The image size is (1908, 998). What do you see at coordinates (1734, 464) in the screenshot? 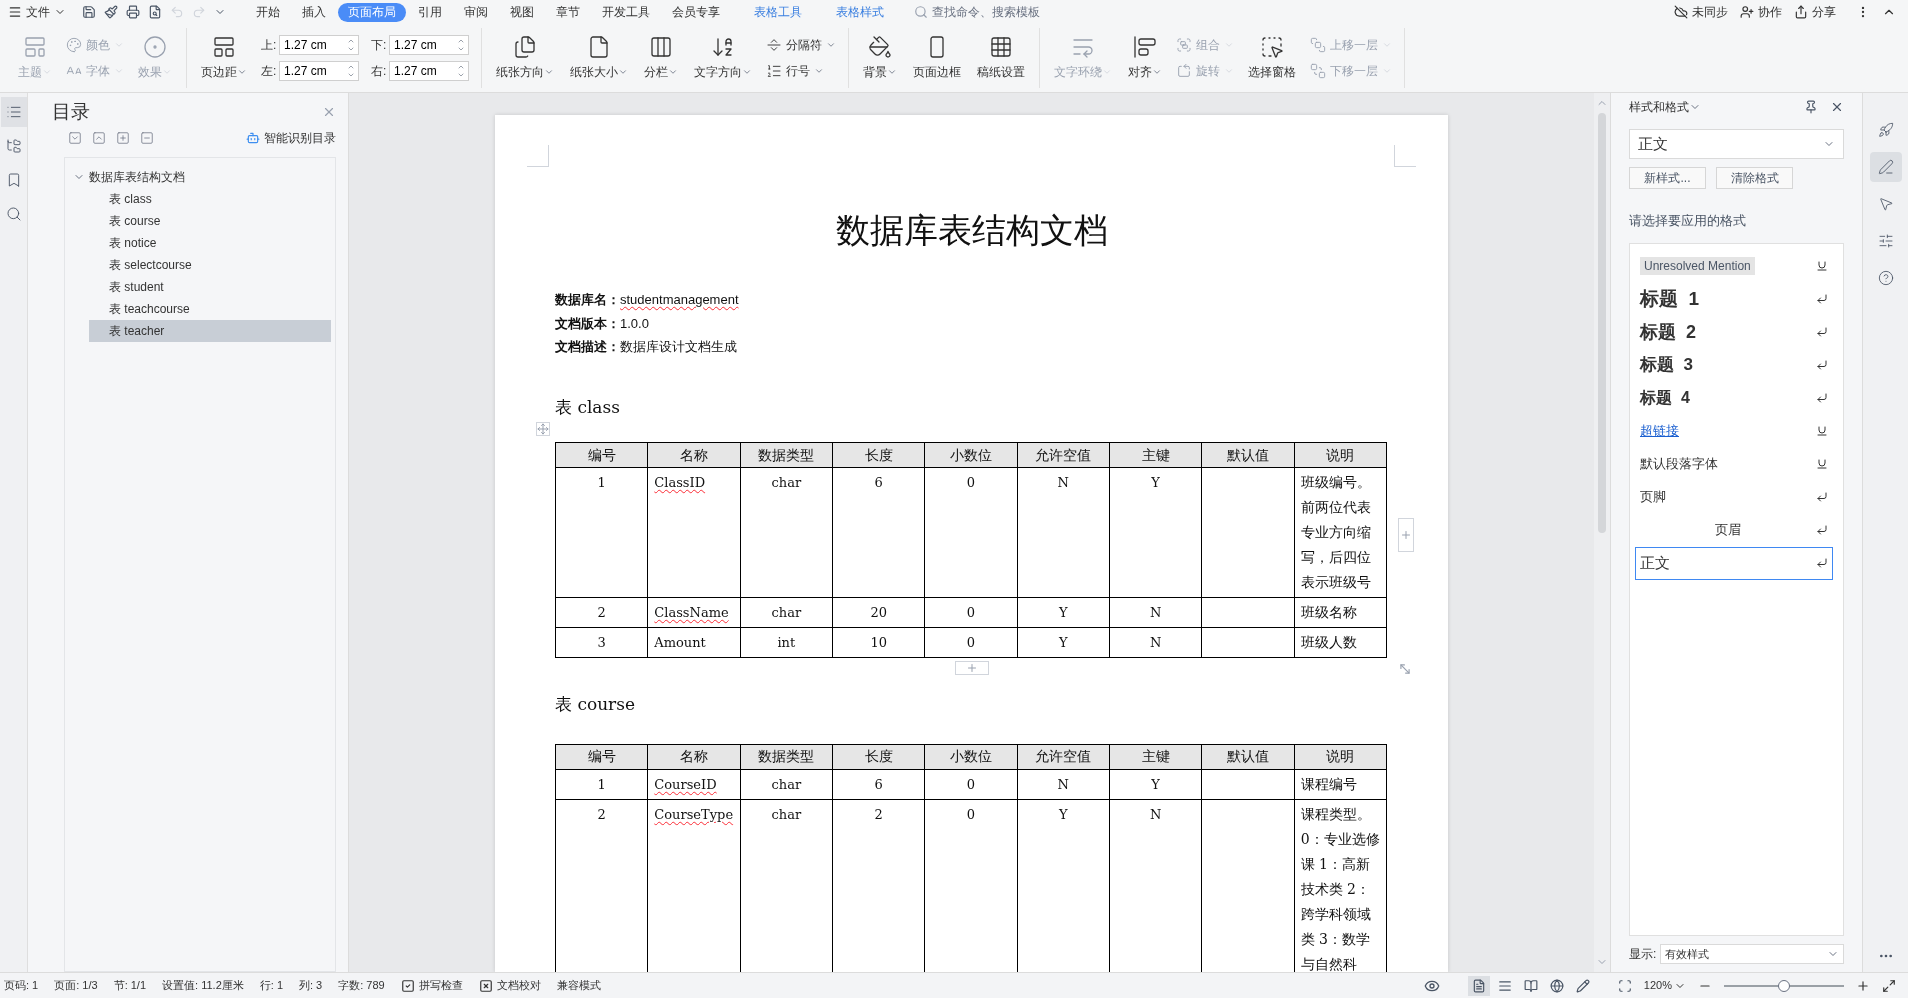
I see `style-item: 默认段落字体` at bounding box center [1734, 464].